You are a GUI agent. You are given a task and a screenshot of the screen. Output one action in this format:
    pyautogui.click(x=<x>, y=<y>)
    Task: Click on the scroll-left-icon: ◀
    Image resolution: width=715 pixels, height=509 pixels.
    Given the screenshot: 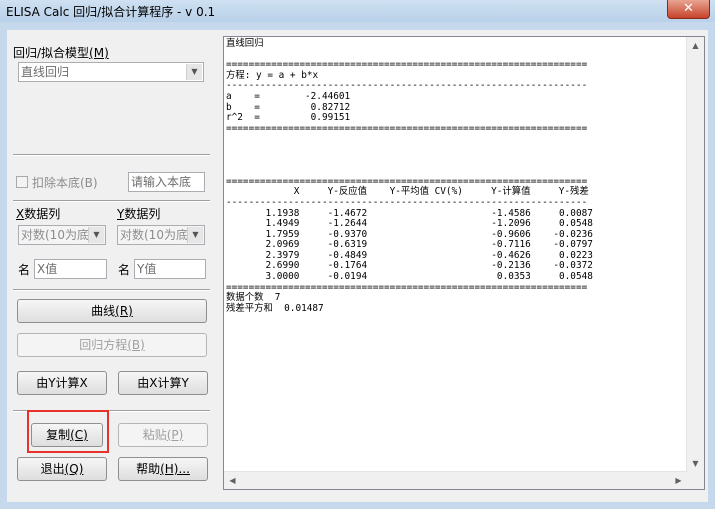 What is the action you would take?
    pyautogui.click(x=232, y=480)
    